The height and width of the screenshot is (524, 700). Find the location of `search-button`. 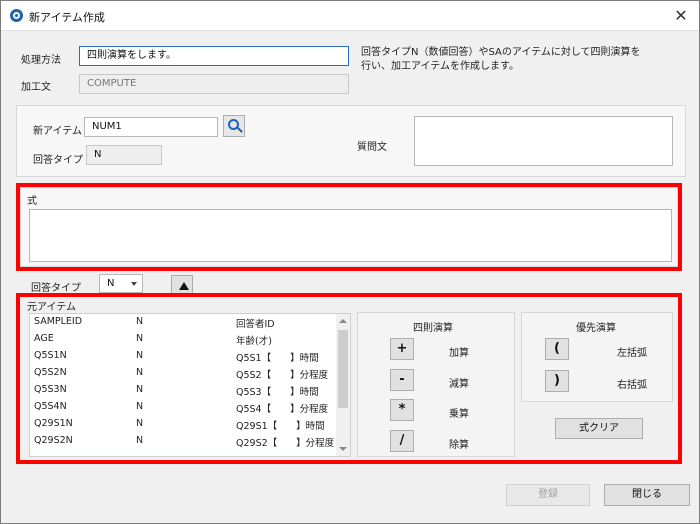

search-button is located at coordinates (234, 126).